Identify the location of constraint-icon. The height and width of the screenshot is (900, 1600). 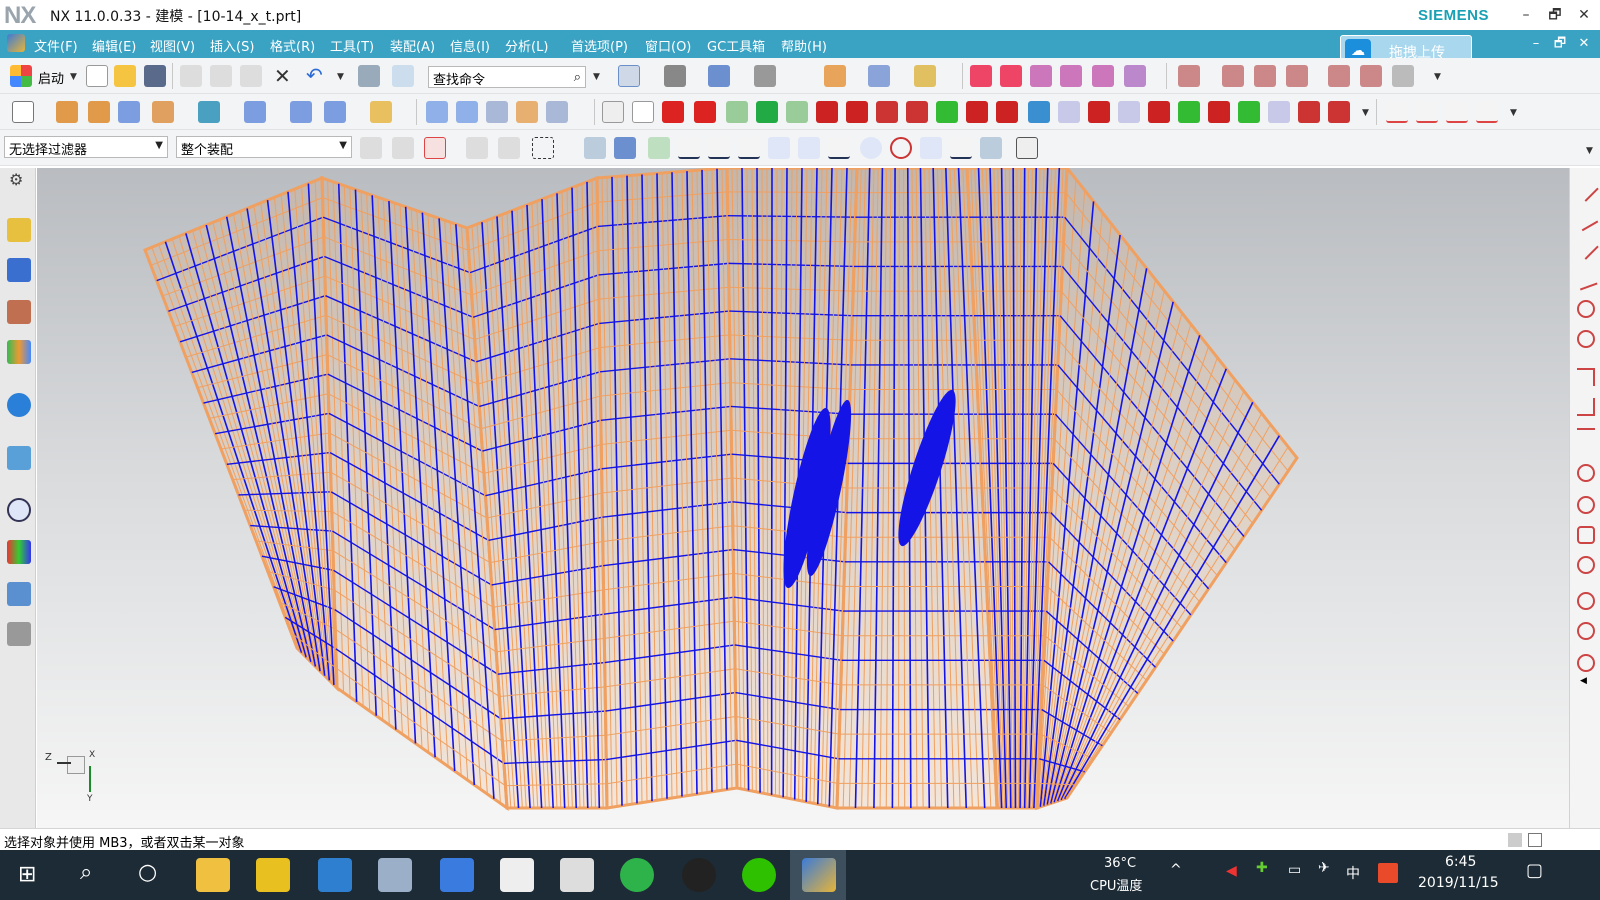
(1297, 76).